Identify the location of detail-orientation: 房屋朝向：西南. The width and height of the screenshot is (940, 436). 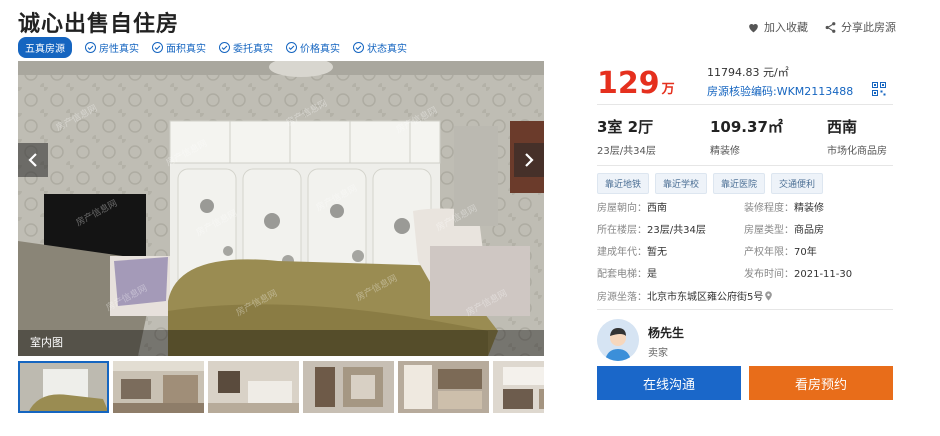
(632, 206).